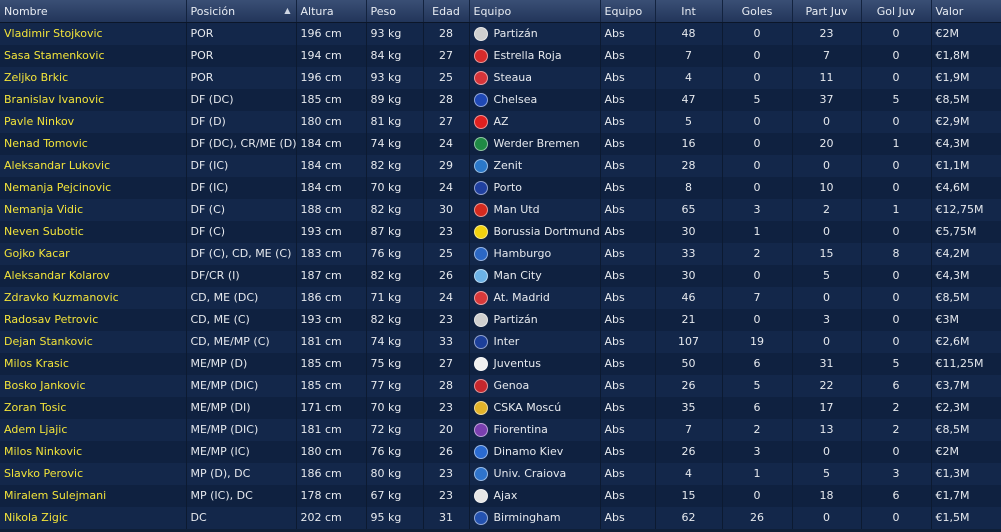 This screenshot has width=1001, height=532. I want to click on player-name: Nikola Zigic, so click(93, 517).